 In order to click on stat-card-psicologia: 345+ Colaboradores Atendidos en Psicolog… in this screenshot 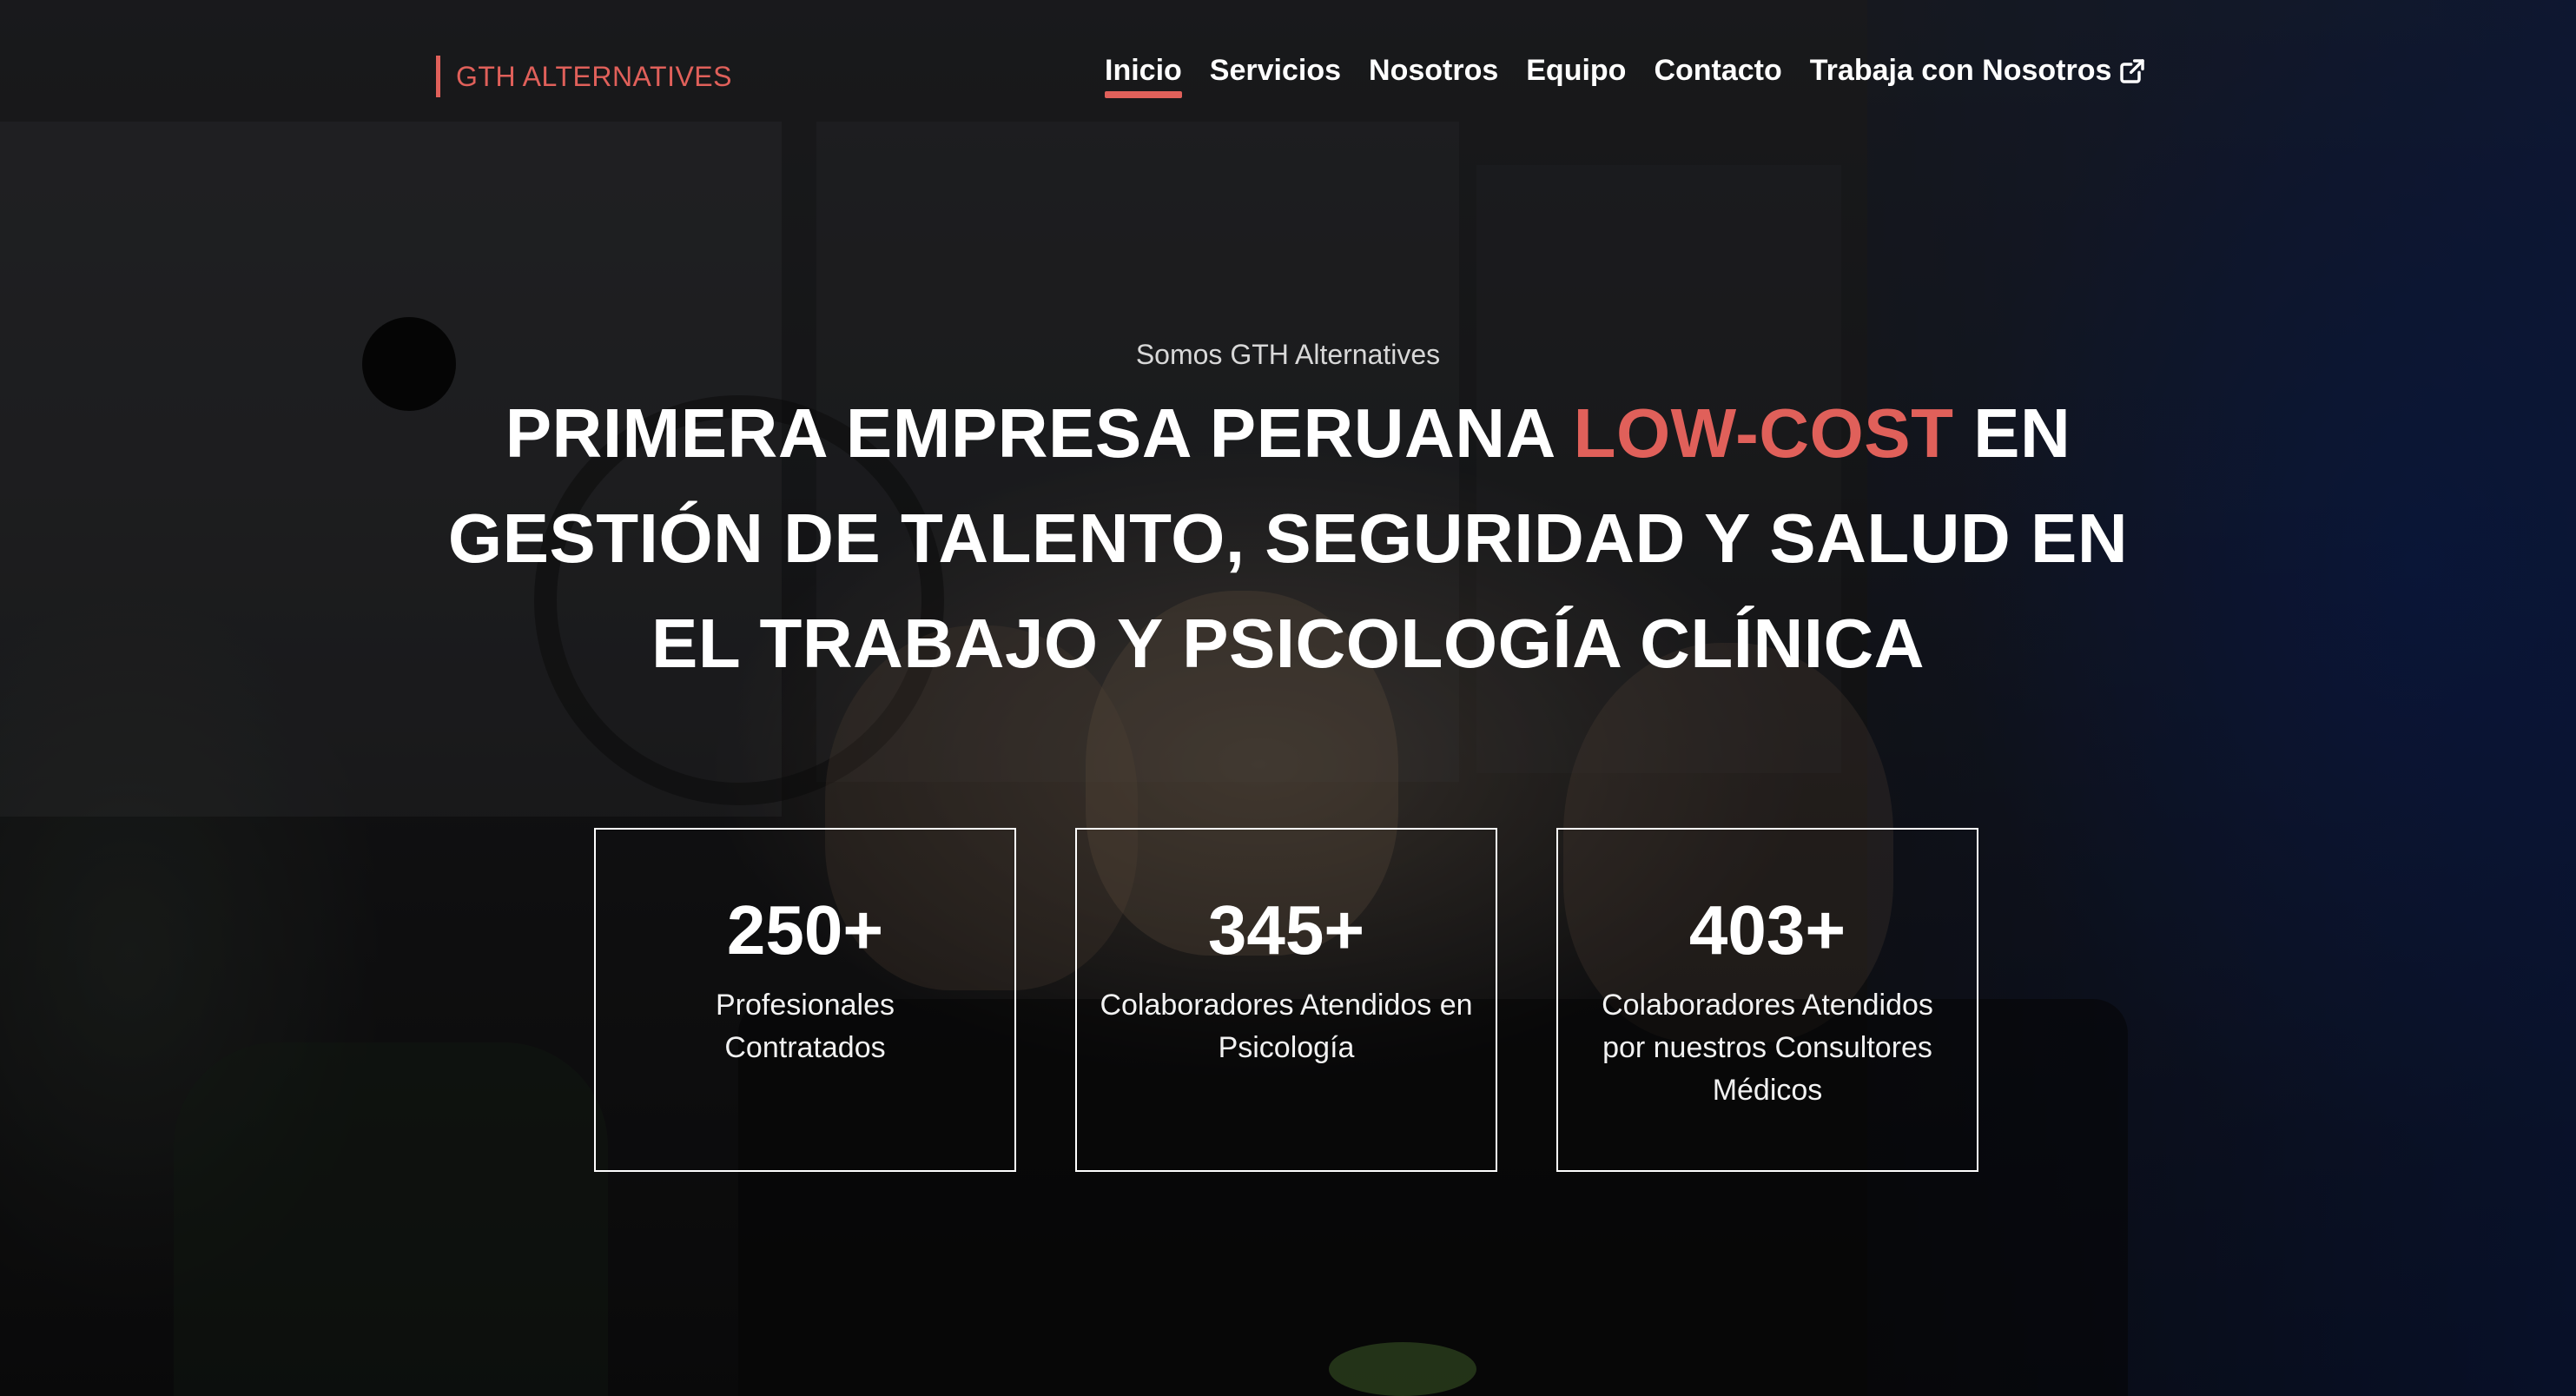, I will do `click(1286, 1000)`.